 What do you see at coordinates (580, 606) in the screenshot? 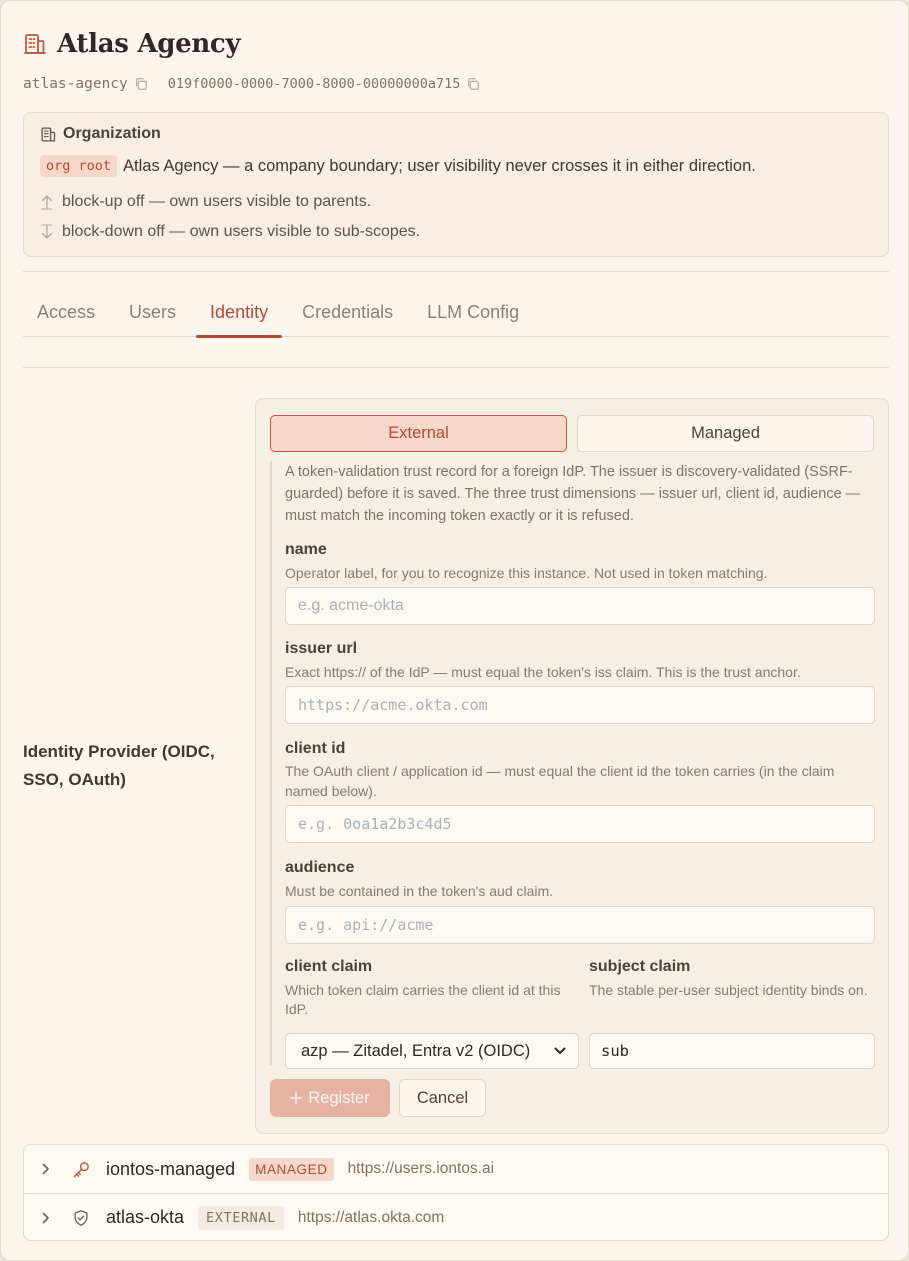
I see `name-input` at bounding box center [580, 606].